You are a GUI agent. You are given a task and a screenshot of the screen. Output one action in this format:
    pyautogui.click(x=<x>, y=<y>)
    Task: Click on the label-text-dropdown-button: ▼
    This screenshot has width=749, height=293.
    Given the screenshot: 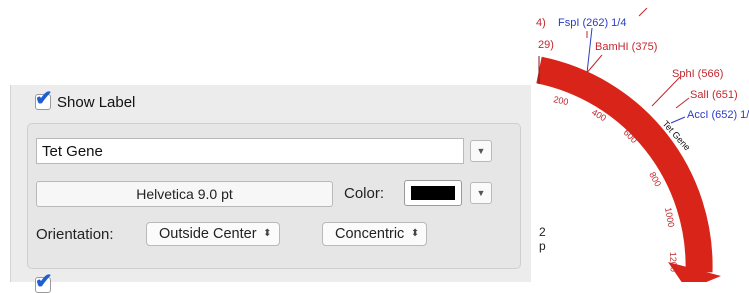 What is the action you would take?
    pyautogui.click(x=481, y=151)
    